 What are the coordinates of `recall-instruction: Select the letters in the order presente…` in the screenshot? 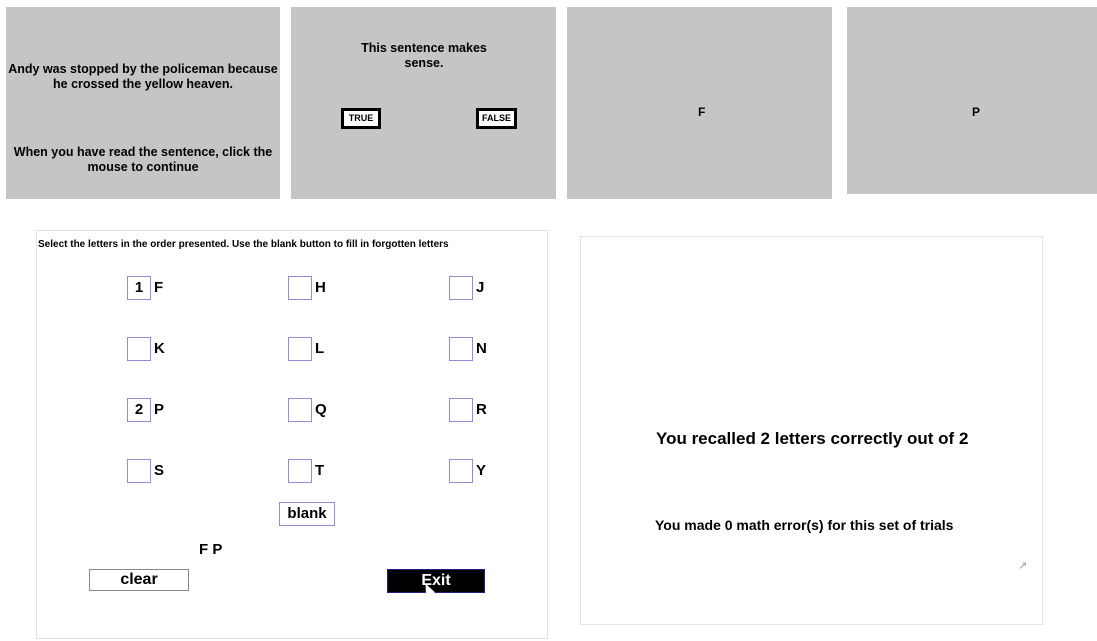 It's located at (243, 244).